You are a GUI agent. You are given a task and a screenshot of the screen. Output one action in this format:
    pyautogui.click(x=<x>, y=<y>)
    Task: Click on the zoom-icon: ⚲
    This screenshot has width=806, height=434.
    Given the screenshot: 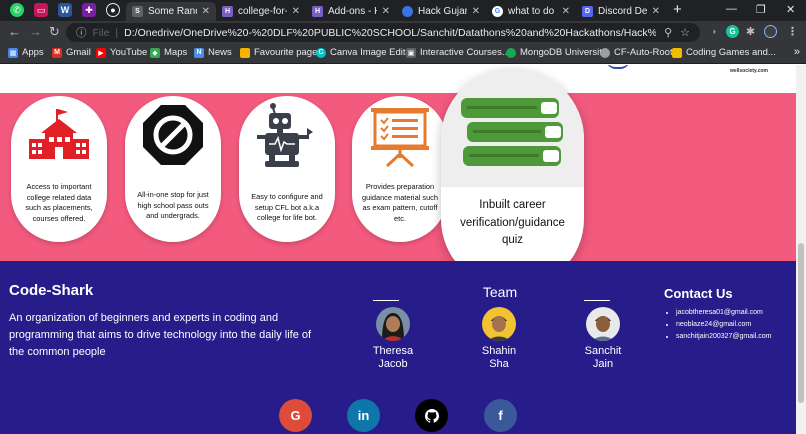 What is the action you would take?
    pyautogui.click(x=668, y=32)
    